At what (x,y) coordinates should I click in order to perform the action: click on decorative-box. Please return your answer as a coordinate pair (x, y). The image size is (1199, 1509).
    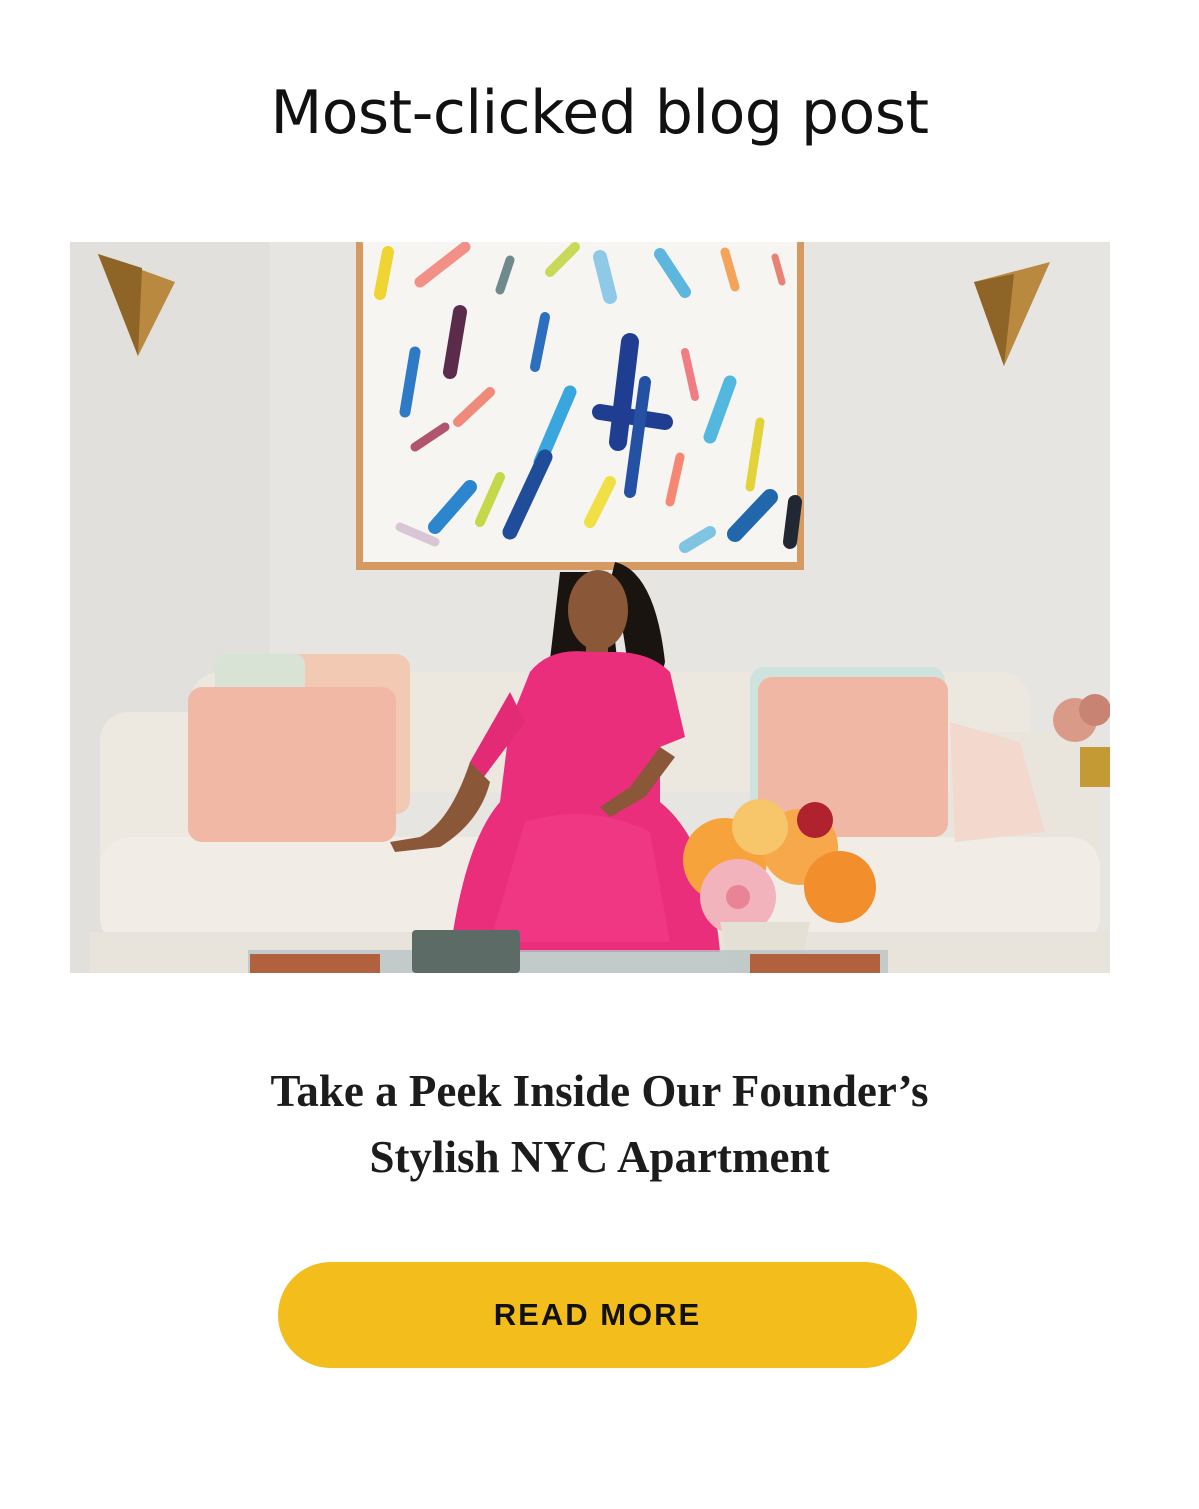
    Looking at the image, I should click on (466, 951).